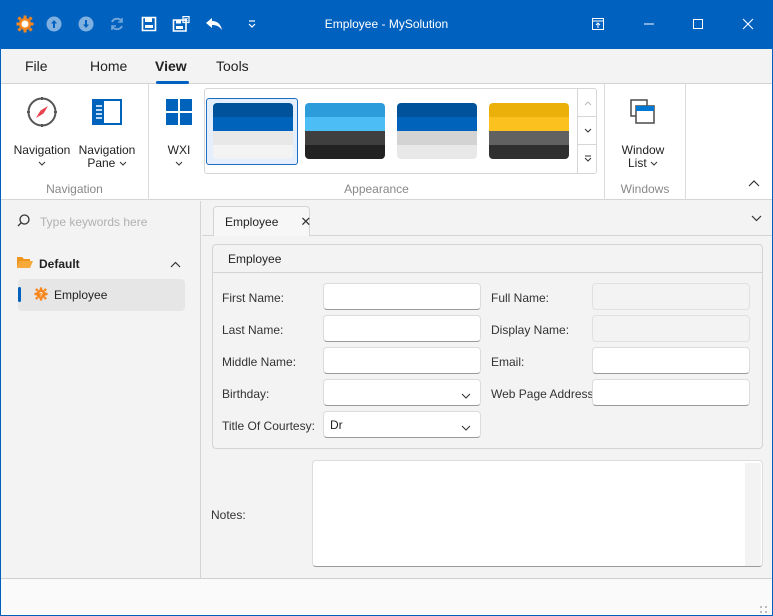 The height and width of the screenshot is (616, 773). Describe the element at coordinates (753, 514) in the screenshot. I see `notes-scrollbar` at that location.